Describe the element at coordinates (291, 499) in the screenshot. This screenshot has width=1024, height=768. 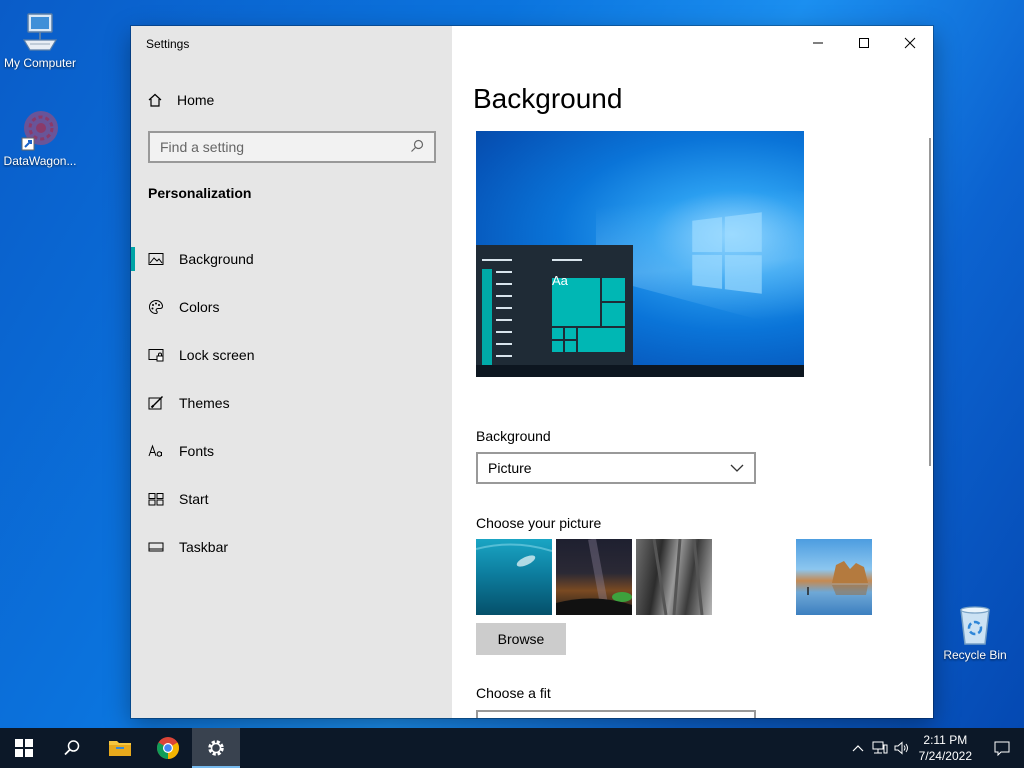
I see `sidebar-item-start: Start` at that location.